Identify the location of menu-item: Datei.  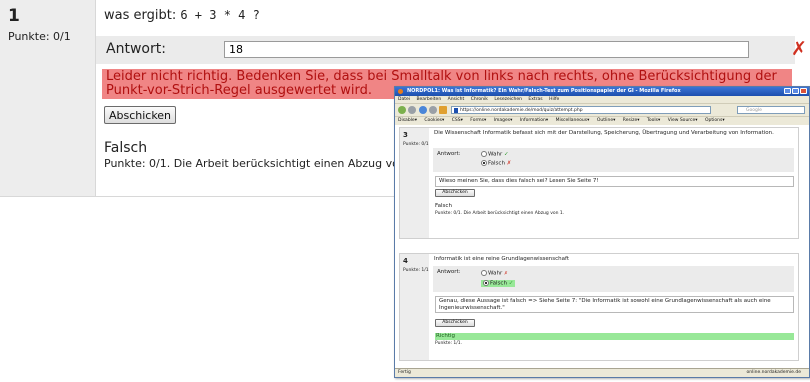
(404, 99).